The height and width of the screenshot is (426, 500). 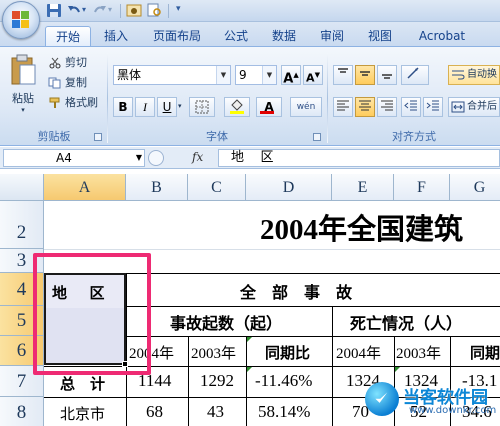 I want to click on header-yoy-death: 同期, so click(x=485, y=354).